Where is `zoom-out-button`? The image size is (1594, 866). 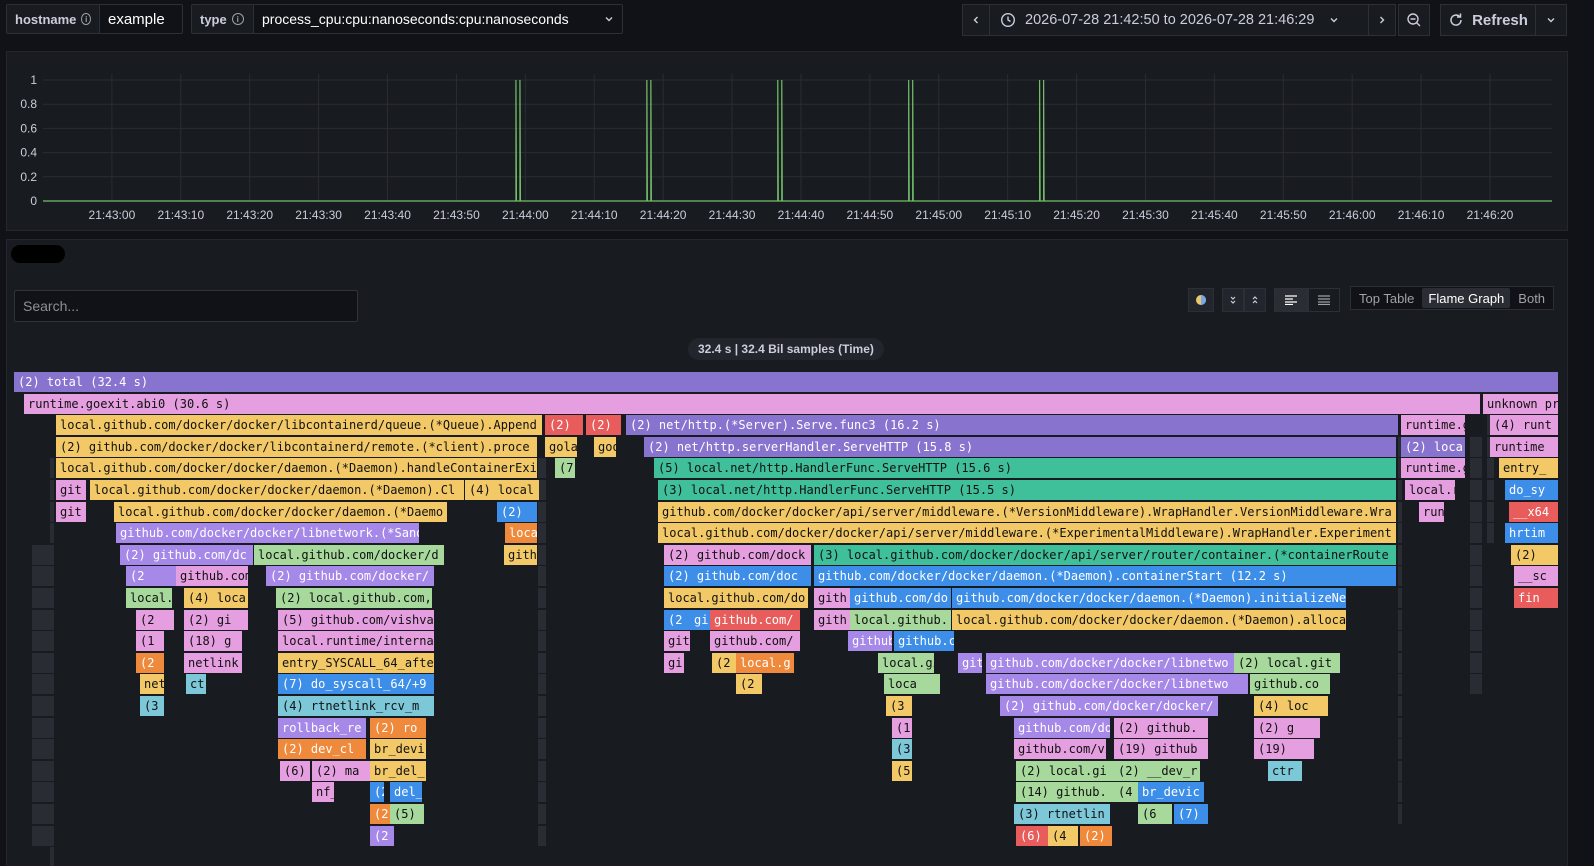 zoom-out-button is located at coordinates (1414, 20).